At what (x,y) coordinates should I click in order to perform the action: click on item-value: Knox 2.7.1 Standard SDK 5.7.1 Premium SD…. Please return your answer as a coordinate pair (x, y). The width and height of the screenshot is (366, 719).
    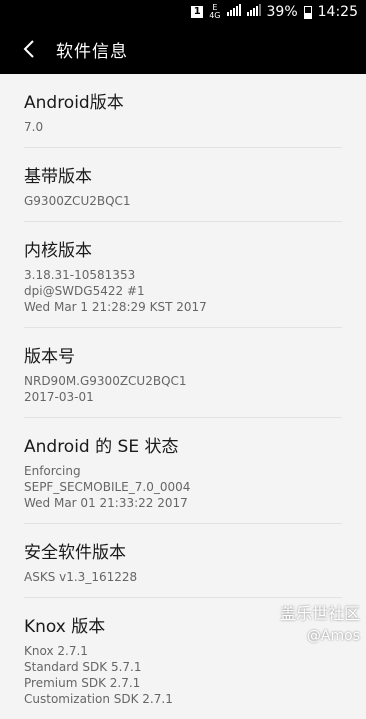
    Looking at the image, I should click on (98, 675).